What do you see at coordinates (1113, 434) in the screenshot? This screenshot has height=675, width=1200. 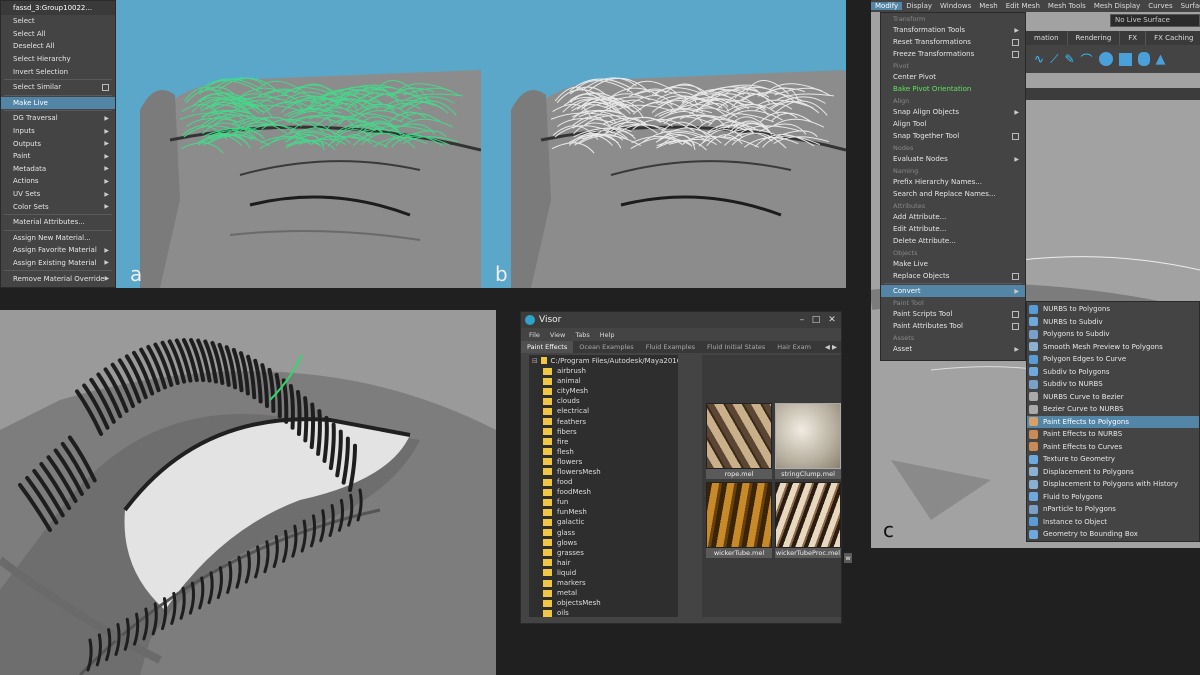 I see `convert-item-paint-effects-to-nurbs: Paint Effects to NURBS` at bounding box center [1113, 434].